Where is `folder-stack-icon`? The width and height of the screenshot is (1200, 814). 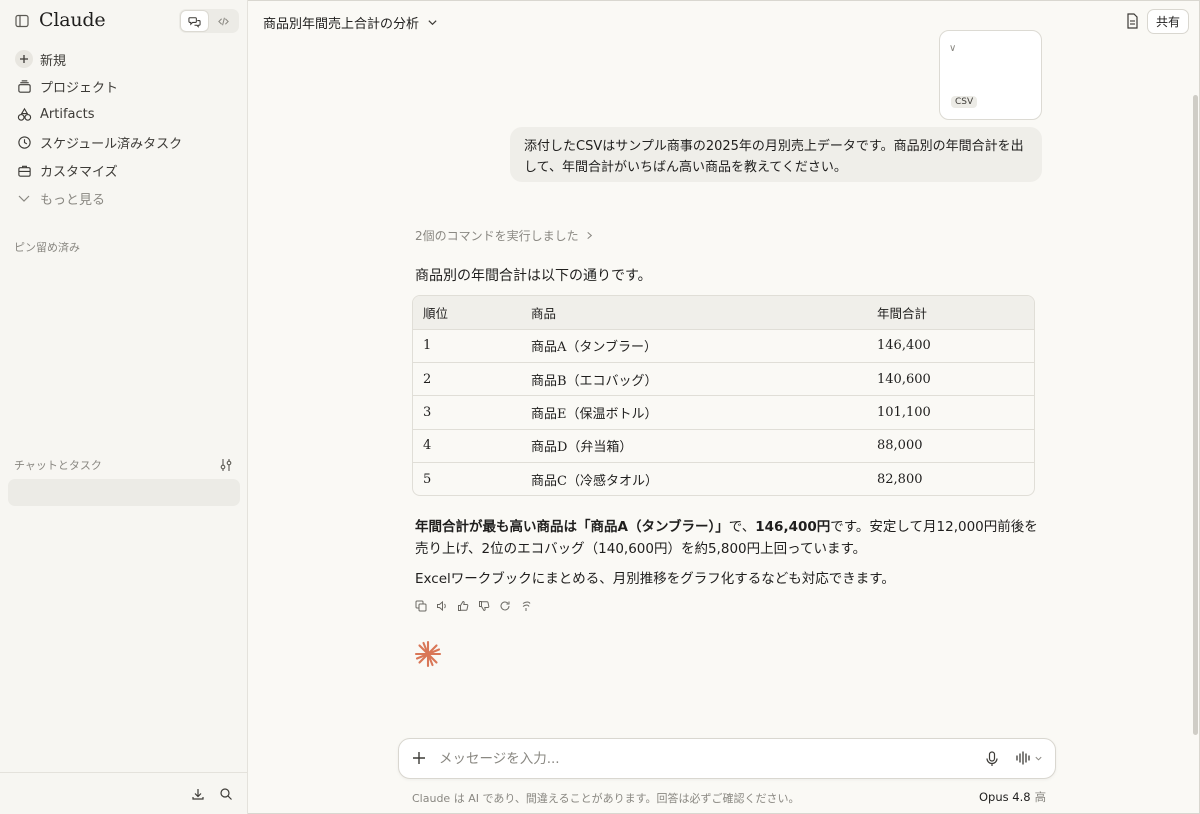
folder-stack-icon is located at coordinates (24, 86).